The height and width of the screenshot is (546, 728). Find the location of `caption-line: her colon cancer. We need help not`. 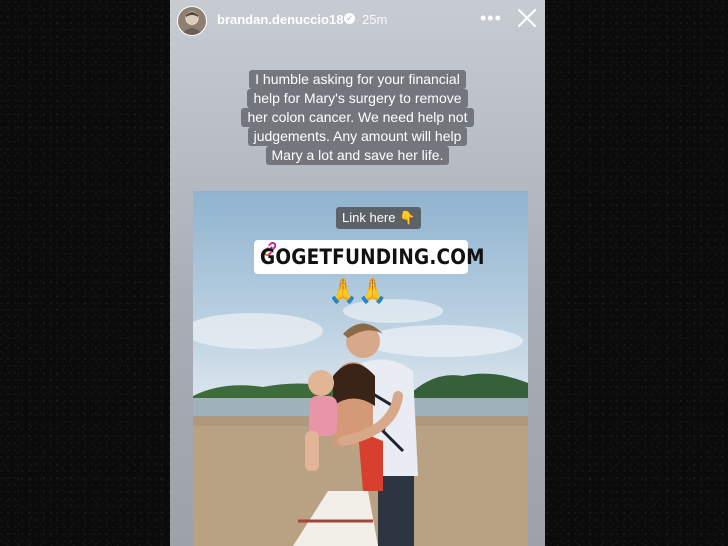

caption-line: her colon cancer. We need help not is located at coordinates (357, 117).